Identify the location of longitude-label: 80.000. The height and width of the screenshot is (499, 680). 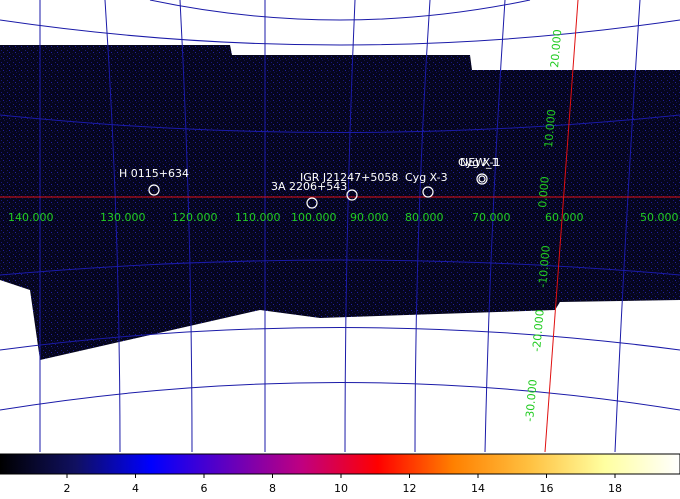
(424, 217).